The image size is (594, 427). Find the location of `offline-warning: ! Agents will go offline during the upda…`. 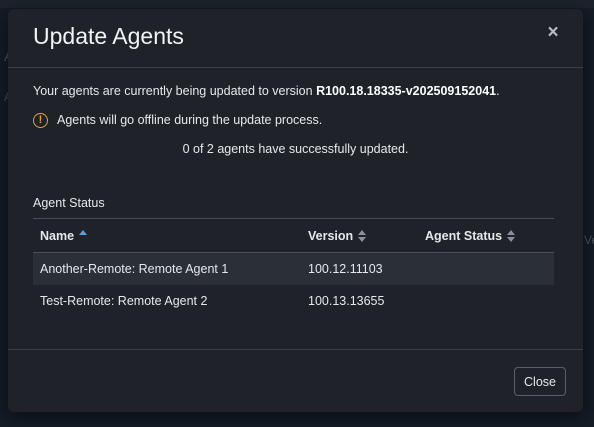

offline-warning: ! Agents will go offline during the upda… is located at coordinates (177, 120).